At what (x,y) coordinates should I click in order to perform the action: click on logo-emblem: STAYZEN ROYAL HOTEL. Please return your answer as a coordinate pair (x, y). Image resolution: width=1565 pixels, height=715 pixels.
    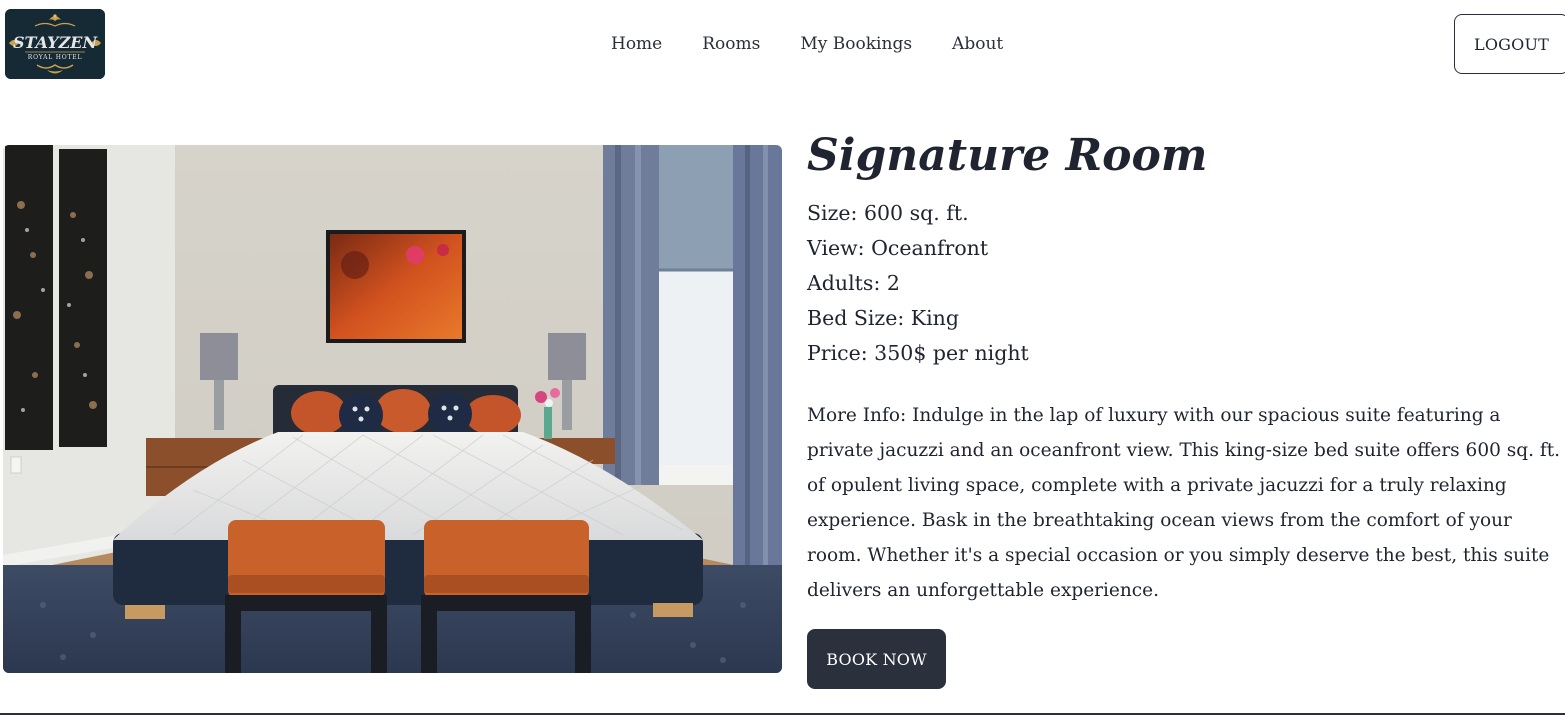
    Looking at the image, I should click on (55, 44).